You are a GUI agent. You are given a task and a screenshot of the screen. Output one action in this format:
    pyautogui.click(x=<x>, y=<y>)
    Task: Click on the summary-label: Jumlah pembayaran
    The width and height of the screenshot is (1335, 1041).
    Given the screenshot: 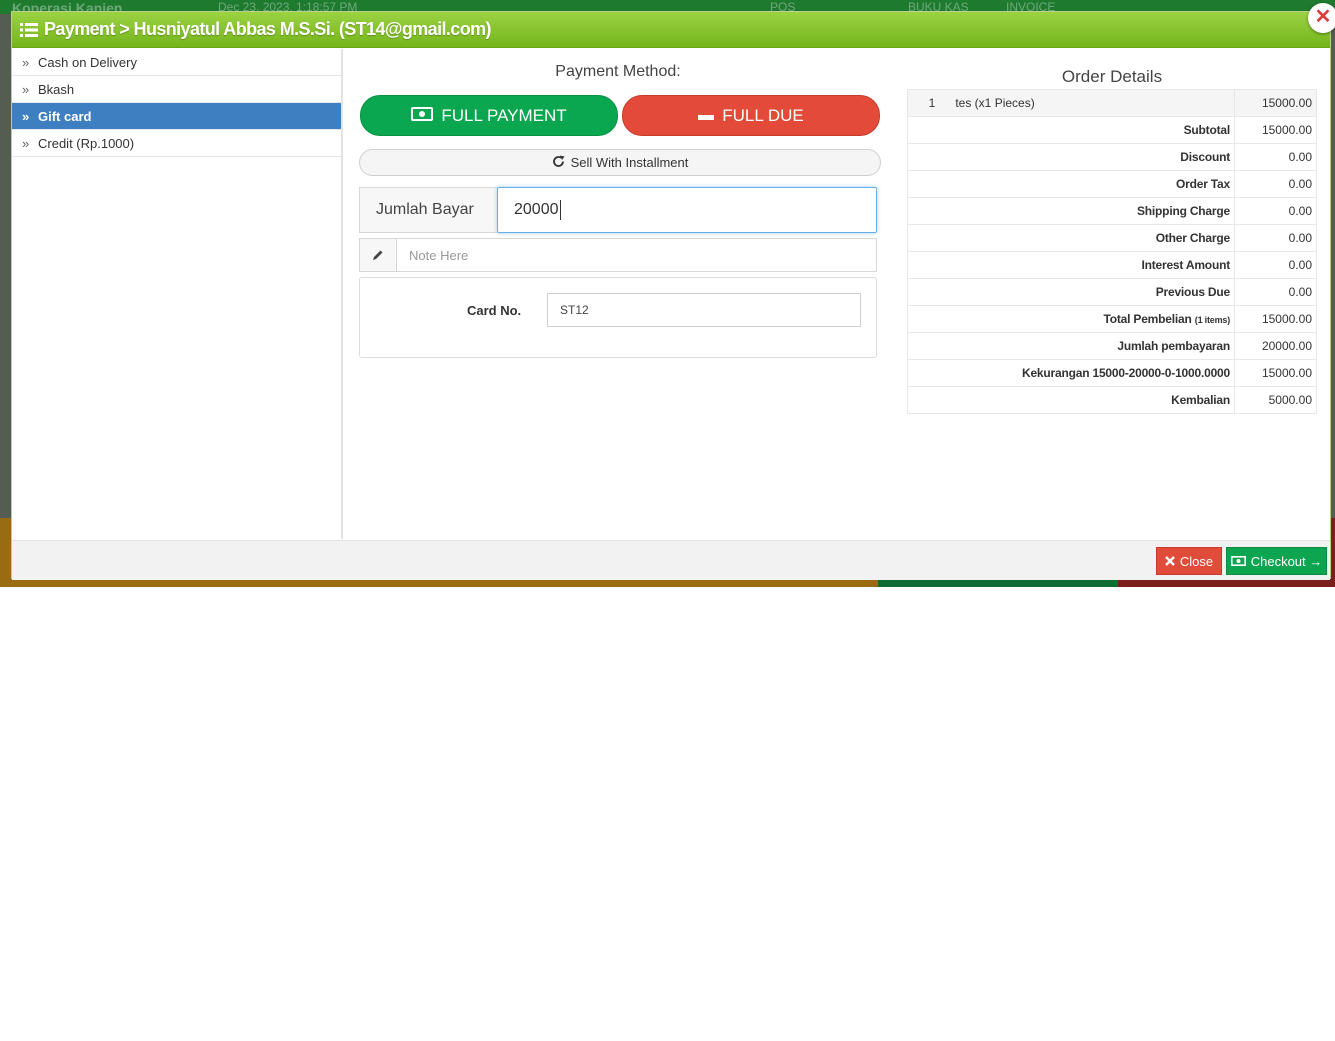 What is the action you would take?
    pyautogui.click(x=1071, y=346)
    